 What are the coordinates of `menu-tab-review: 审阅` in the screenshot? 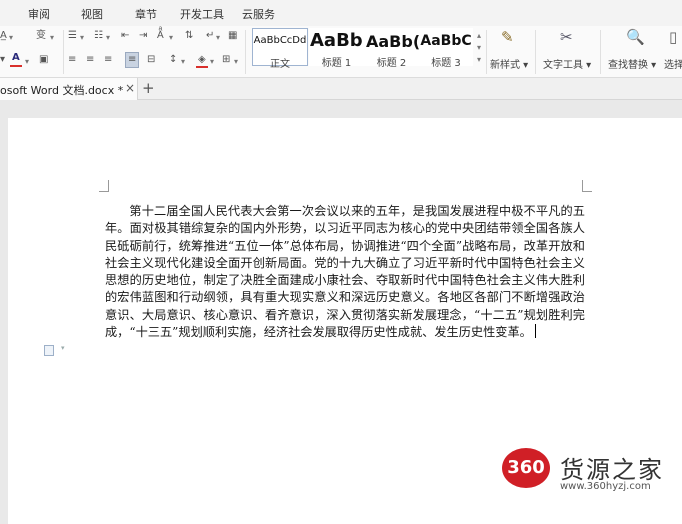 It's located at (39, 14).